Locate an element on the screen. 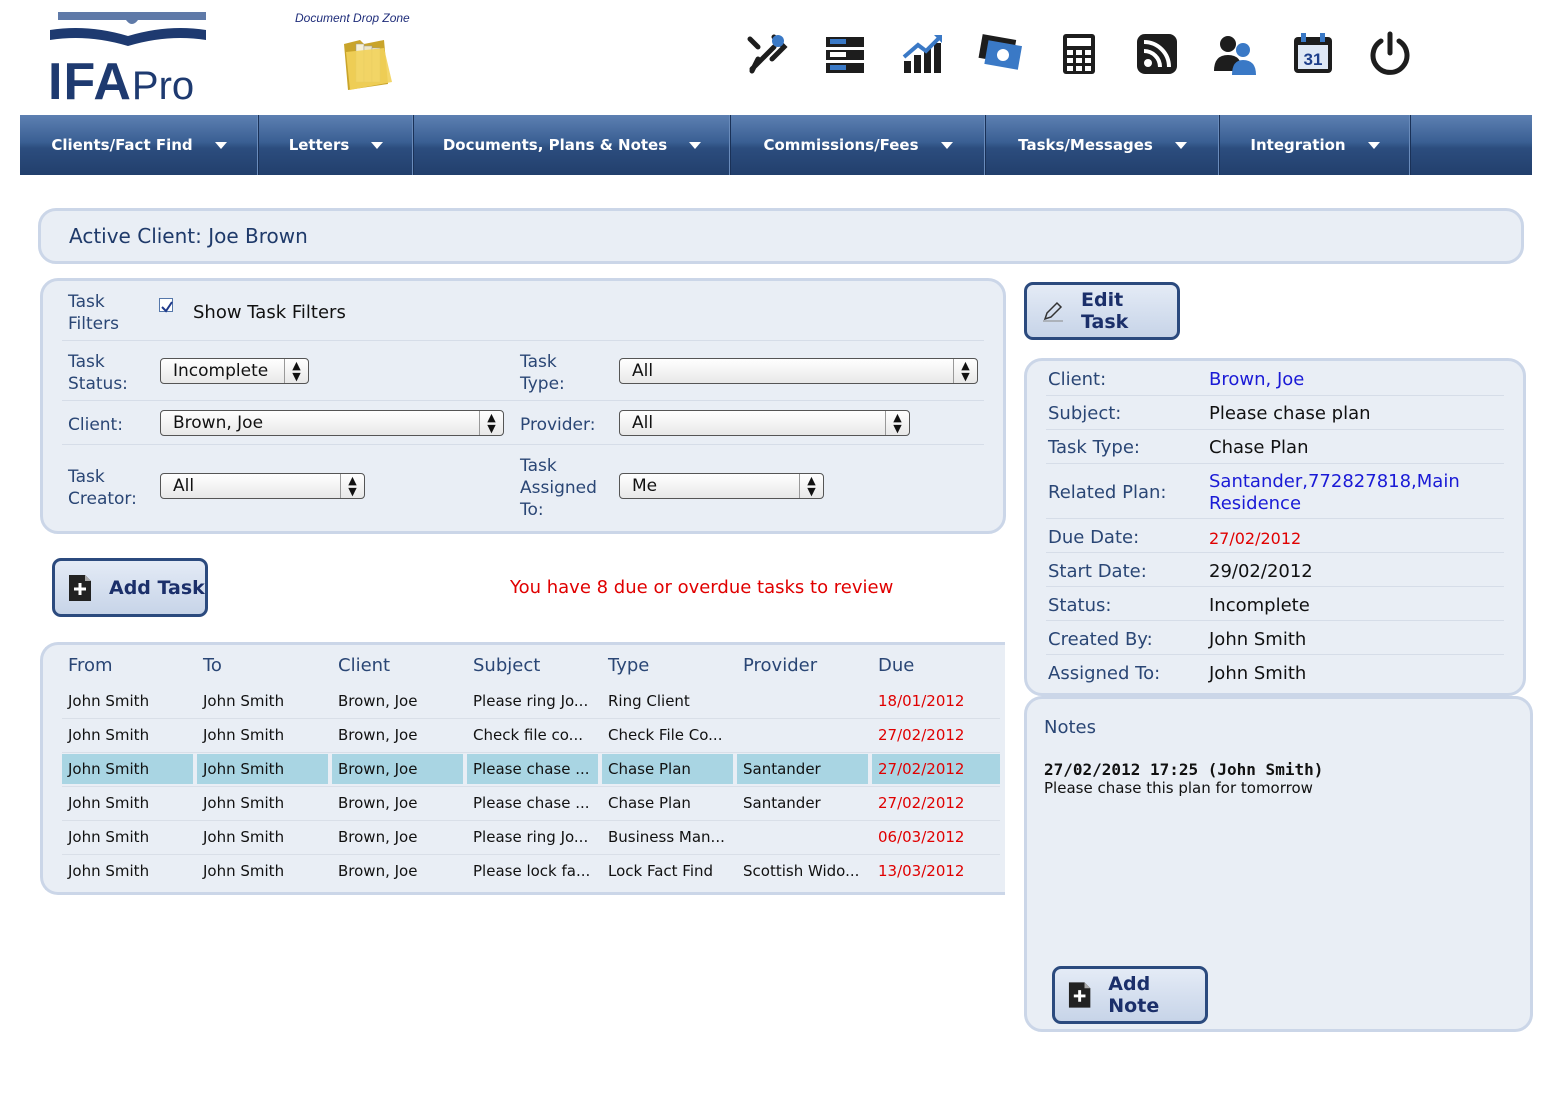 This screenshot has width=1554, height=1109. detail-status-label: Status: is located at coordinates (1080, 605).